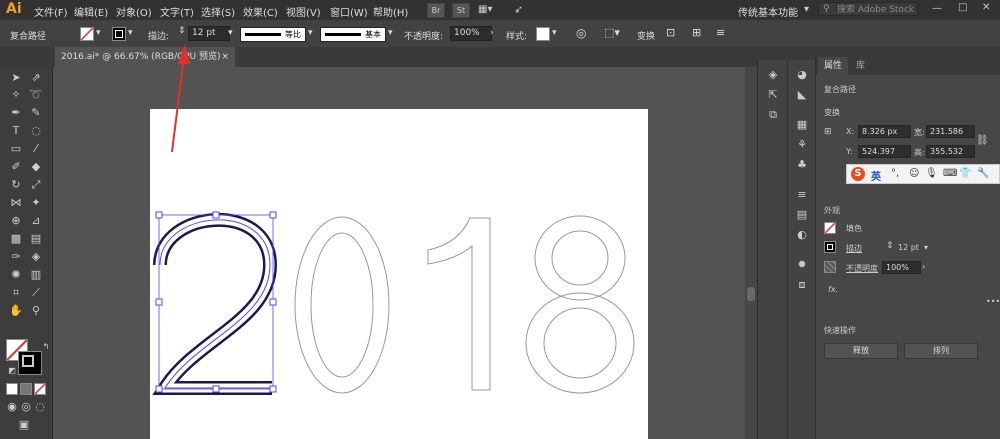 The width and height of the screenshot is (1000, 439). Describe the element at coordinates (802, 75) in the screenshot. I see `color-icon: ◕` at that location.